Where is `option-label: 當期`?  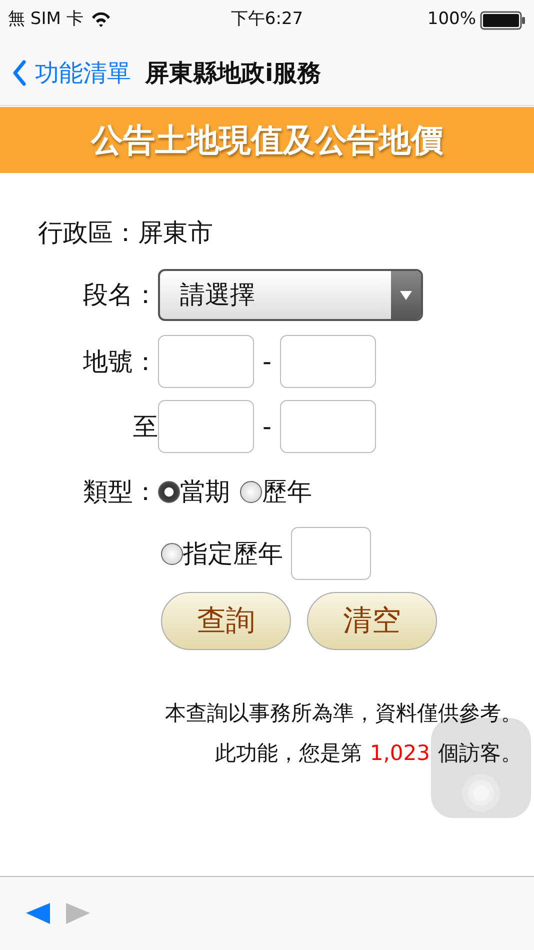 option-label: 當期 is located at coordinates (205, 492).